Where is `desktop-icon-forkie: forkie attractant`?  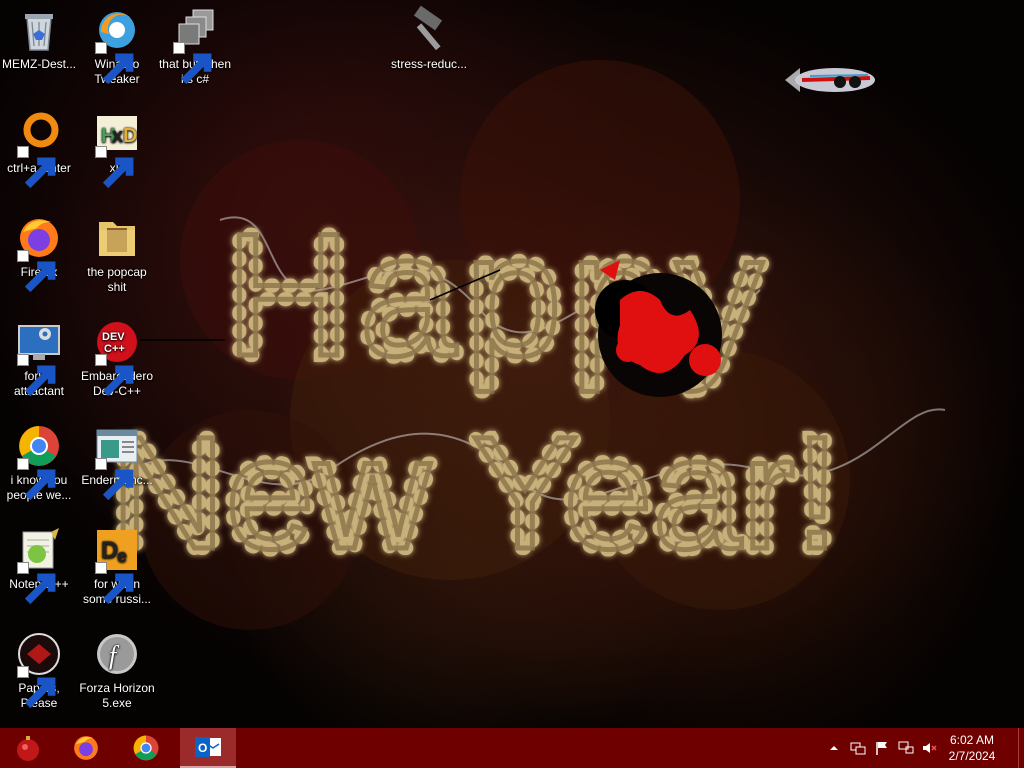
desktop-icon-forkie: forkie attractant is located at coordinates (39, 358).